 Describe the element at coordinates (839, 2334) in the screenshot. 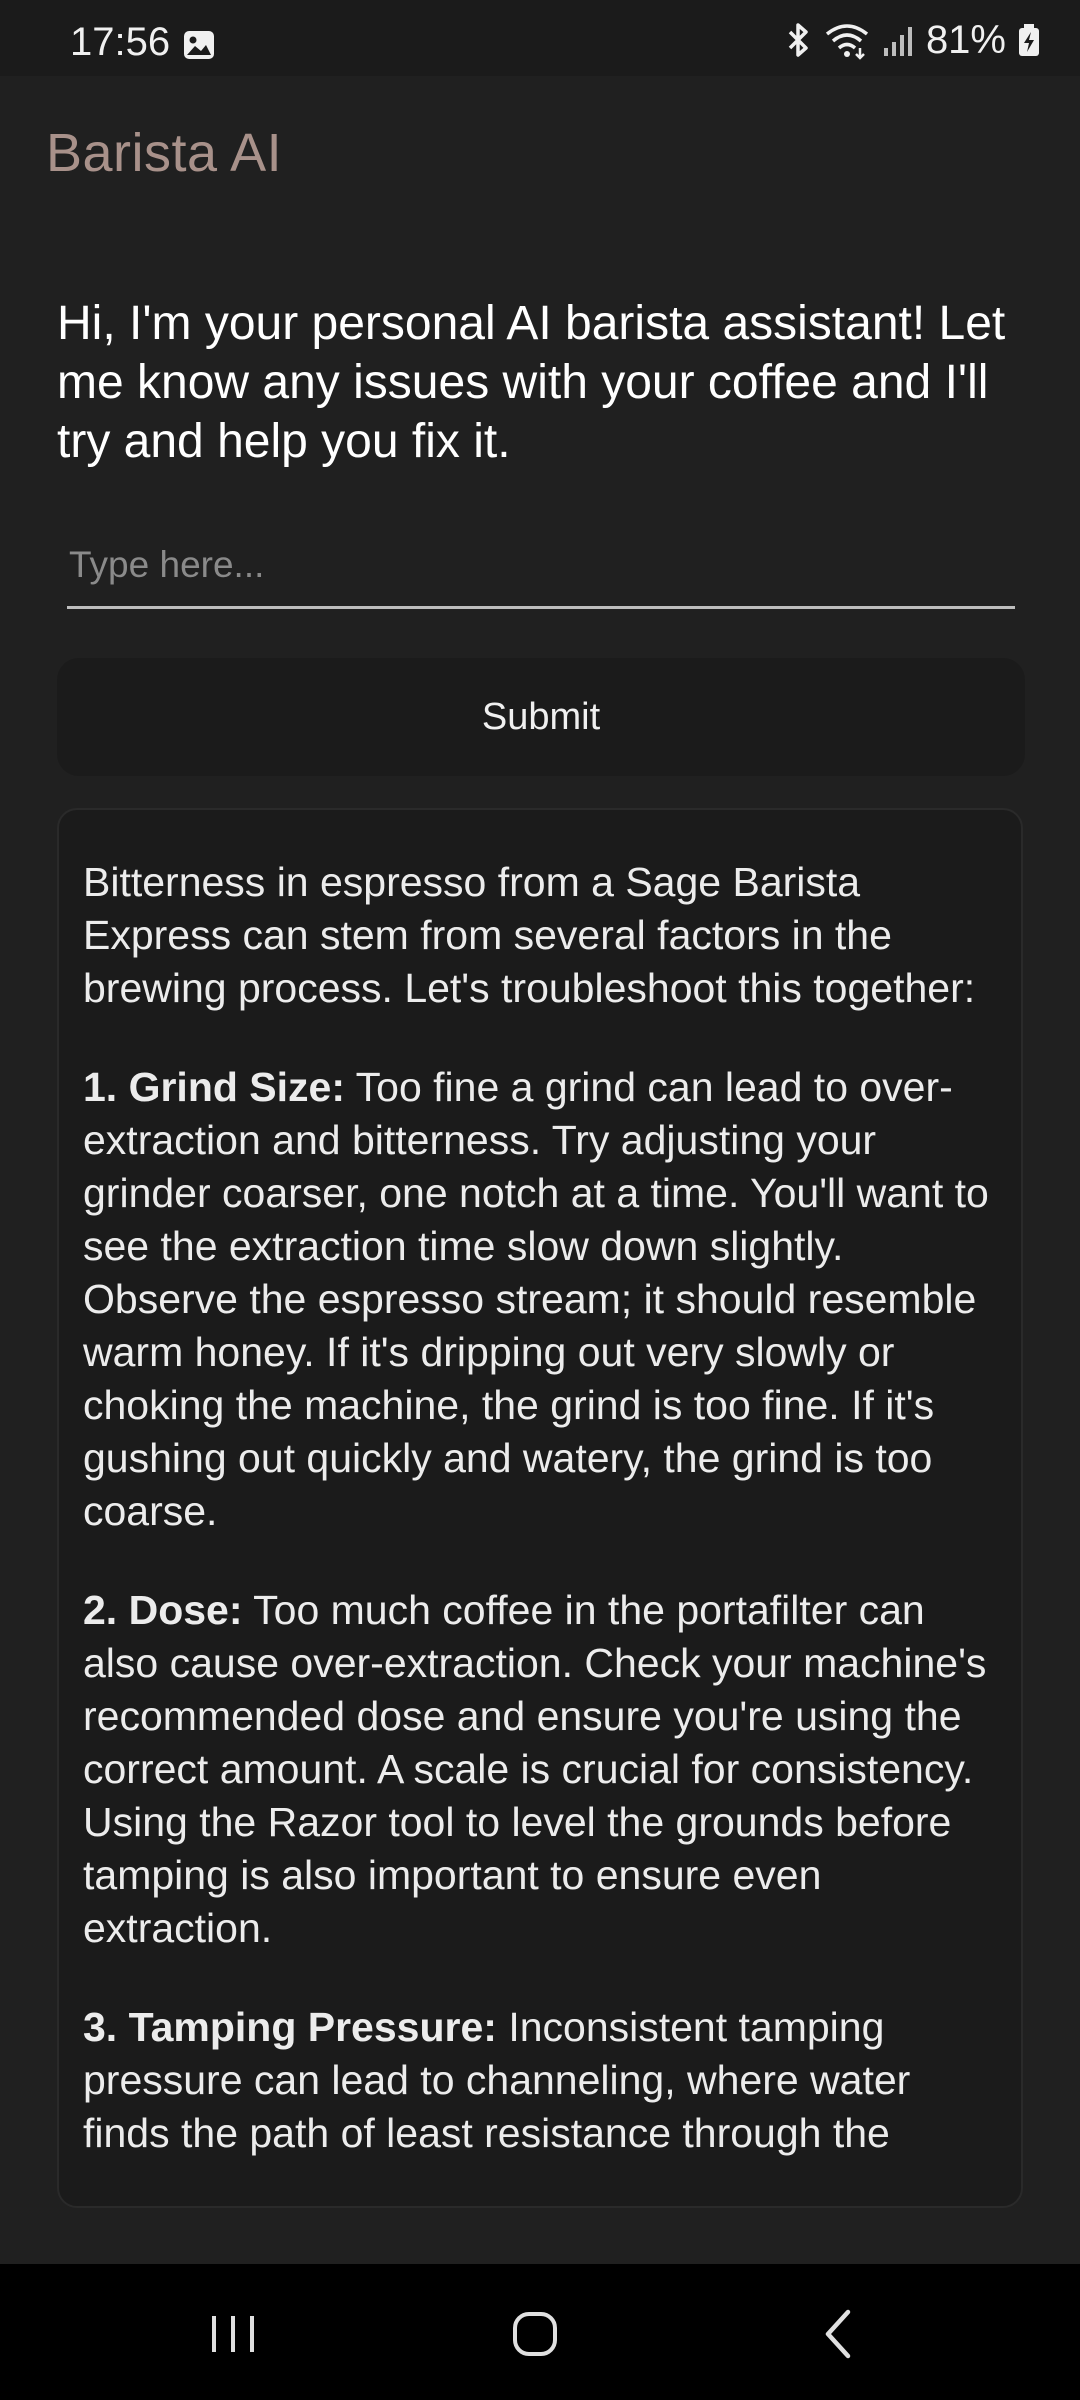

I see `back-icon` at that location.